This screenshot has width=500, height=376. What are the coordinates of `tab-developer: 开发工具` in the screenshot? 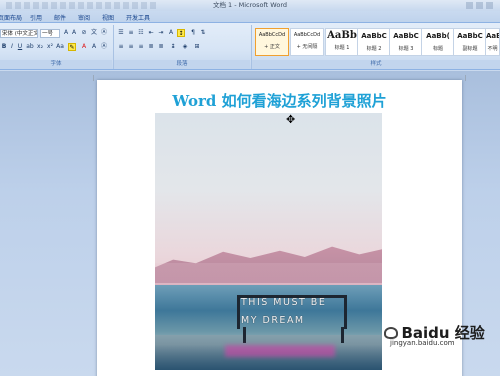 It's located at (138, 17).